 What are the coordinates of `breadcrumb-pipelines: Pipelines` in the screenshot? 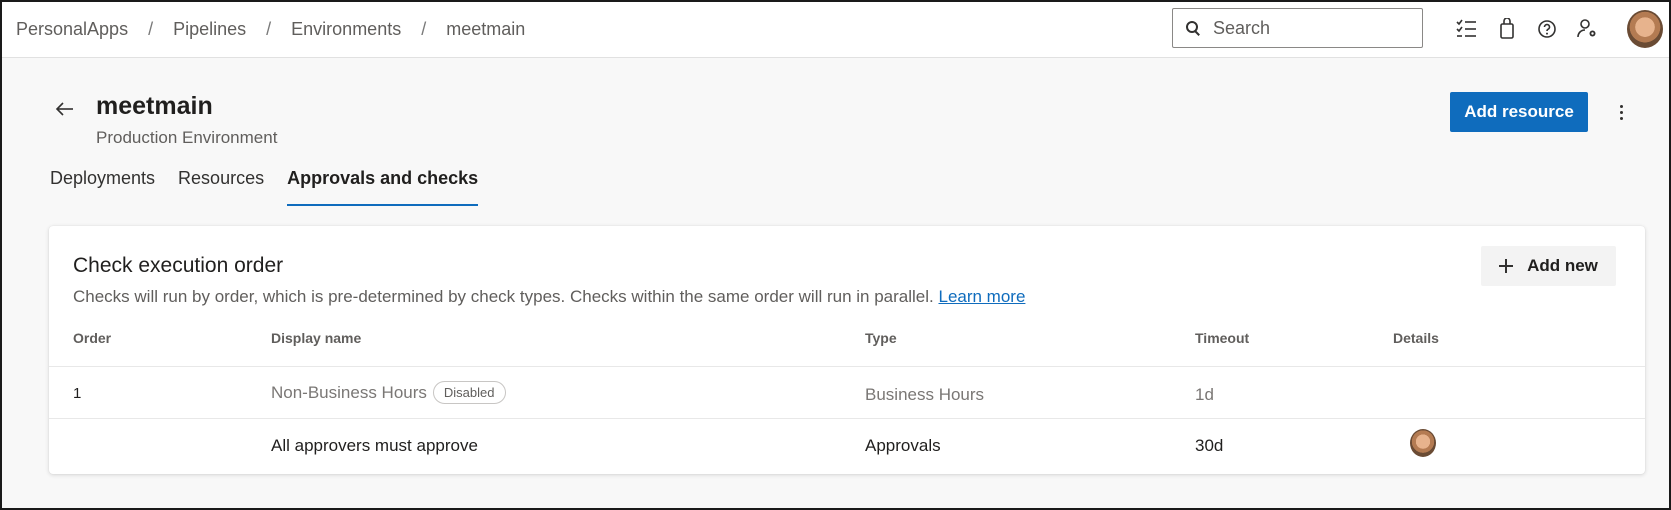 It's located at (209, 29).